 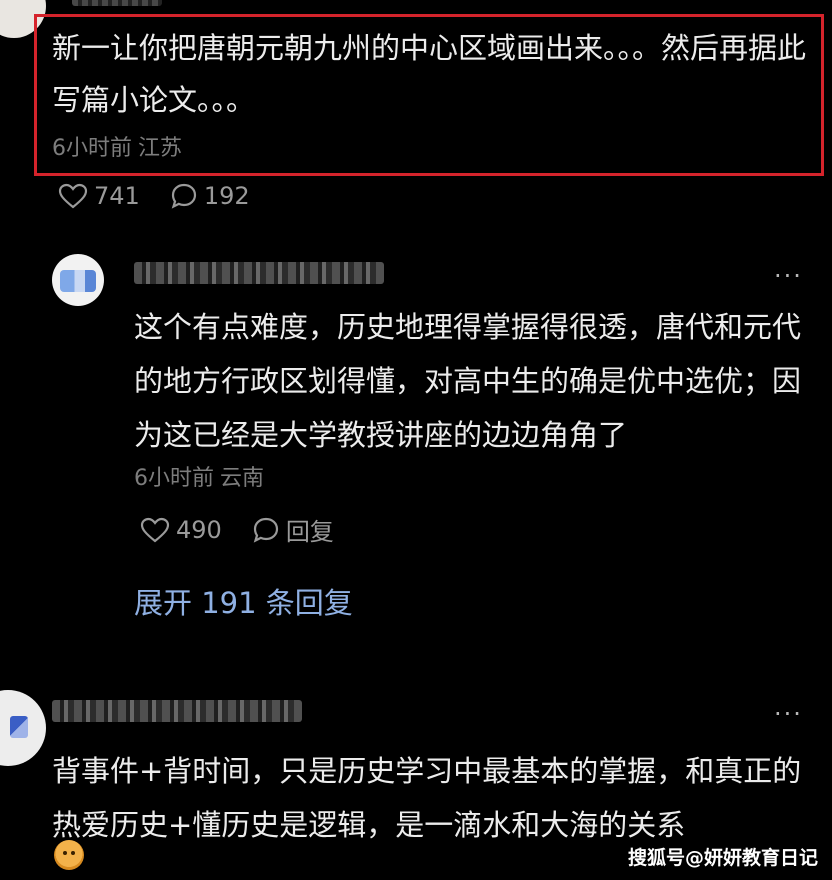 I want to click on reply-reply-button: 回复, so click(x=293, y=529).